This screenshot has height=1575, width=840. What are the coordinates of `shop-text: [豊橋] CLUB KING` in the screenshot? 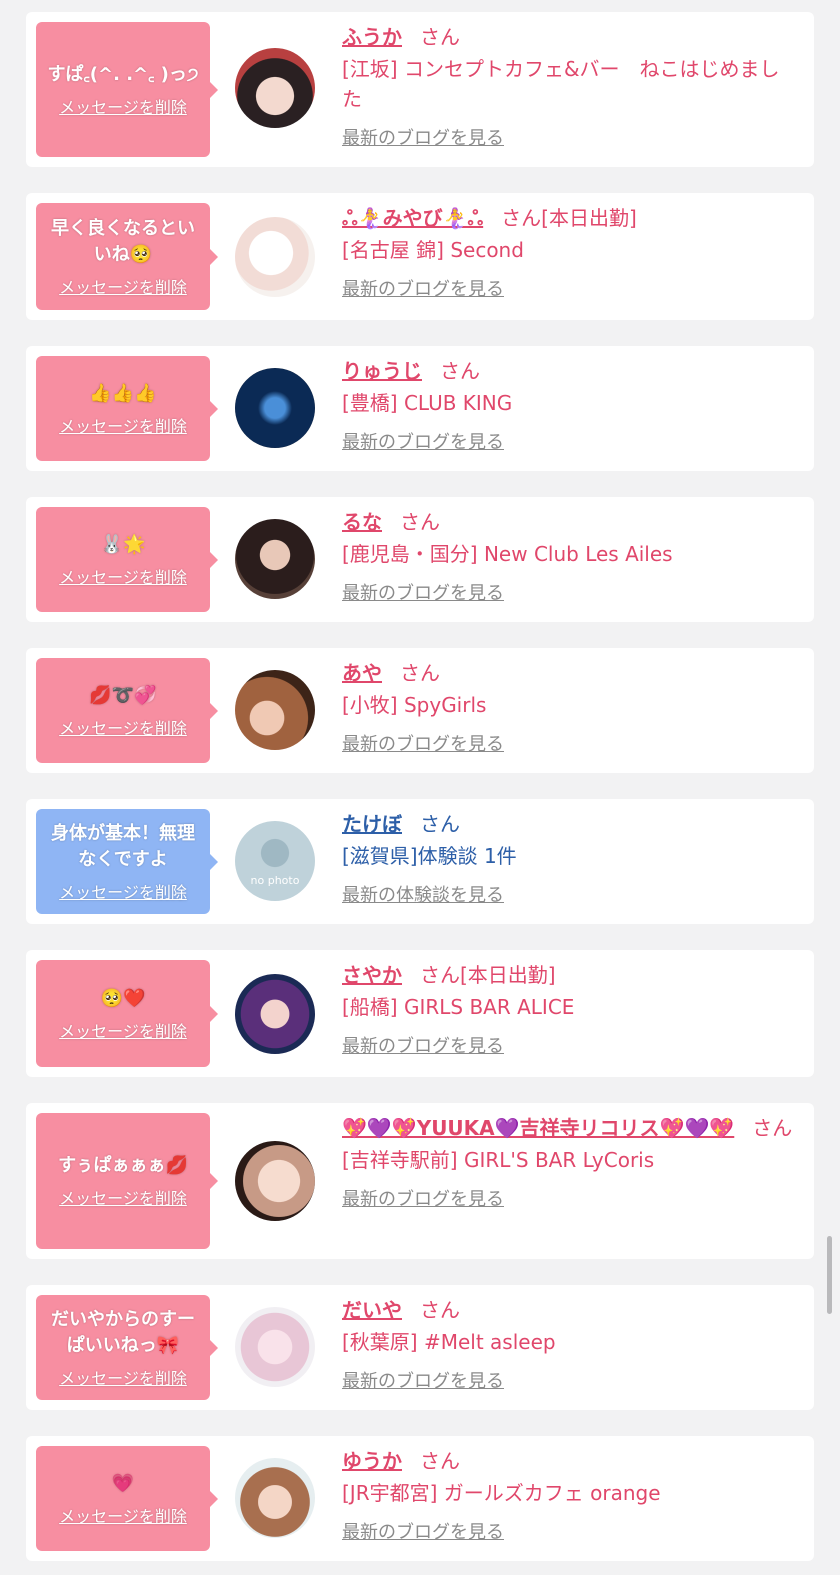 It's located at (427, 403).